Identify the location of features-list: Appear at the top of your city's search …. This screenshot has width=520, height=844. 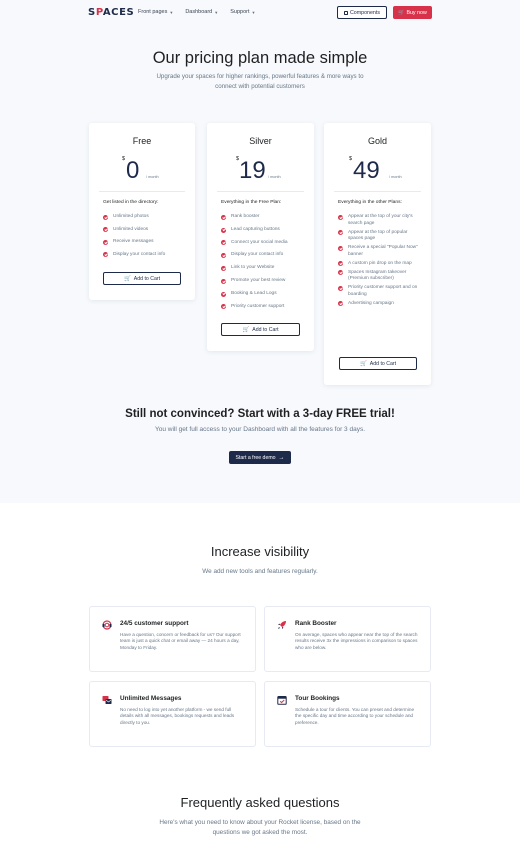
(380, 260).